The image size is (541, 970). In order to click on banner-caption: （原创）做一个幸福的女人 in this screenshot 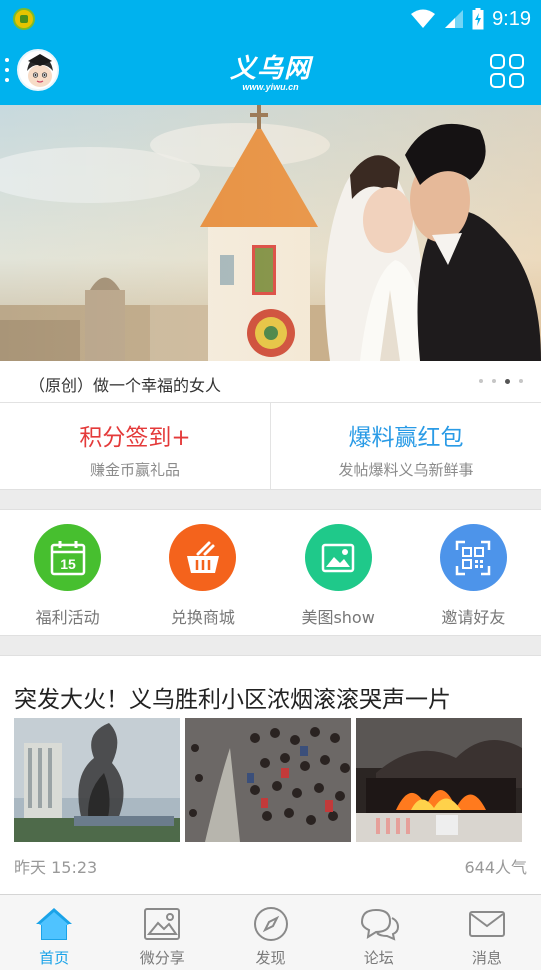, I will do `click(125, 385)`.